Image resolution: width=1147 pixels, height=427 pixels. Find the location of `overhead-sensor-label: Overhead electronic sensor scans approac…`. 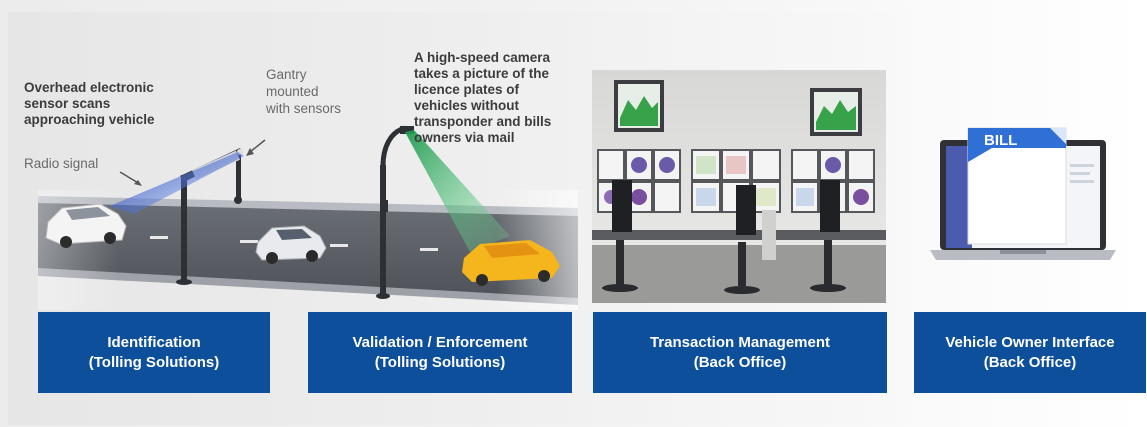

overhead-sensor-label: Overhead electronic sensor scans approac… is located at coordinates (89, 104).